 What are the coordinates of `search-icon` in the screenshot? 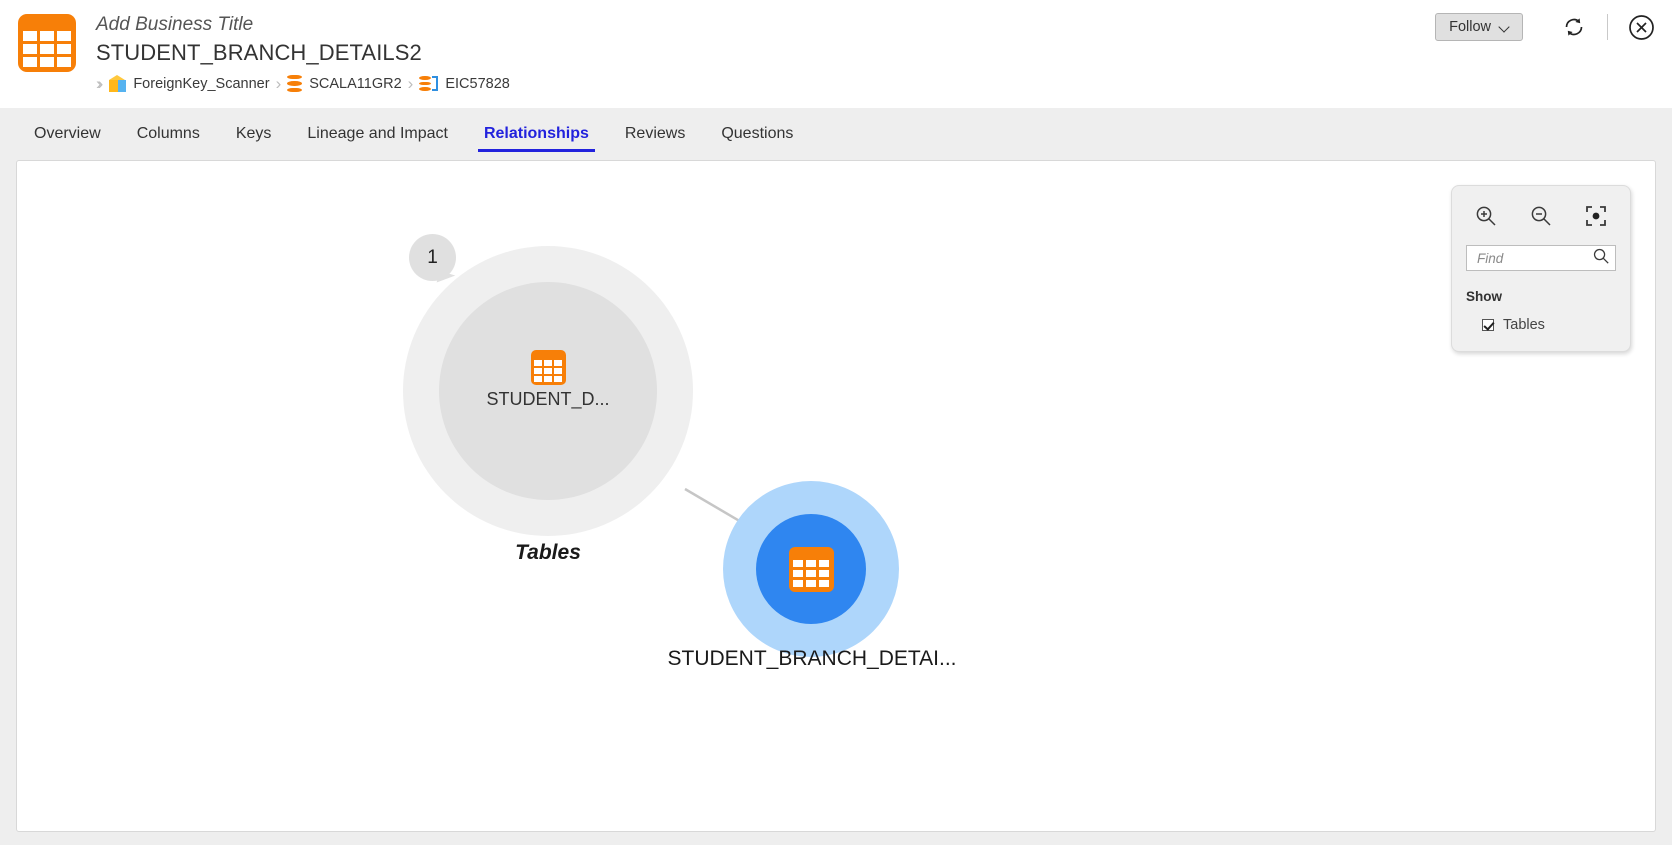 It's located at (1601, 258).